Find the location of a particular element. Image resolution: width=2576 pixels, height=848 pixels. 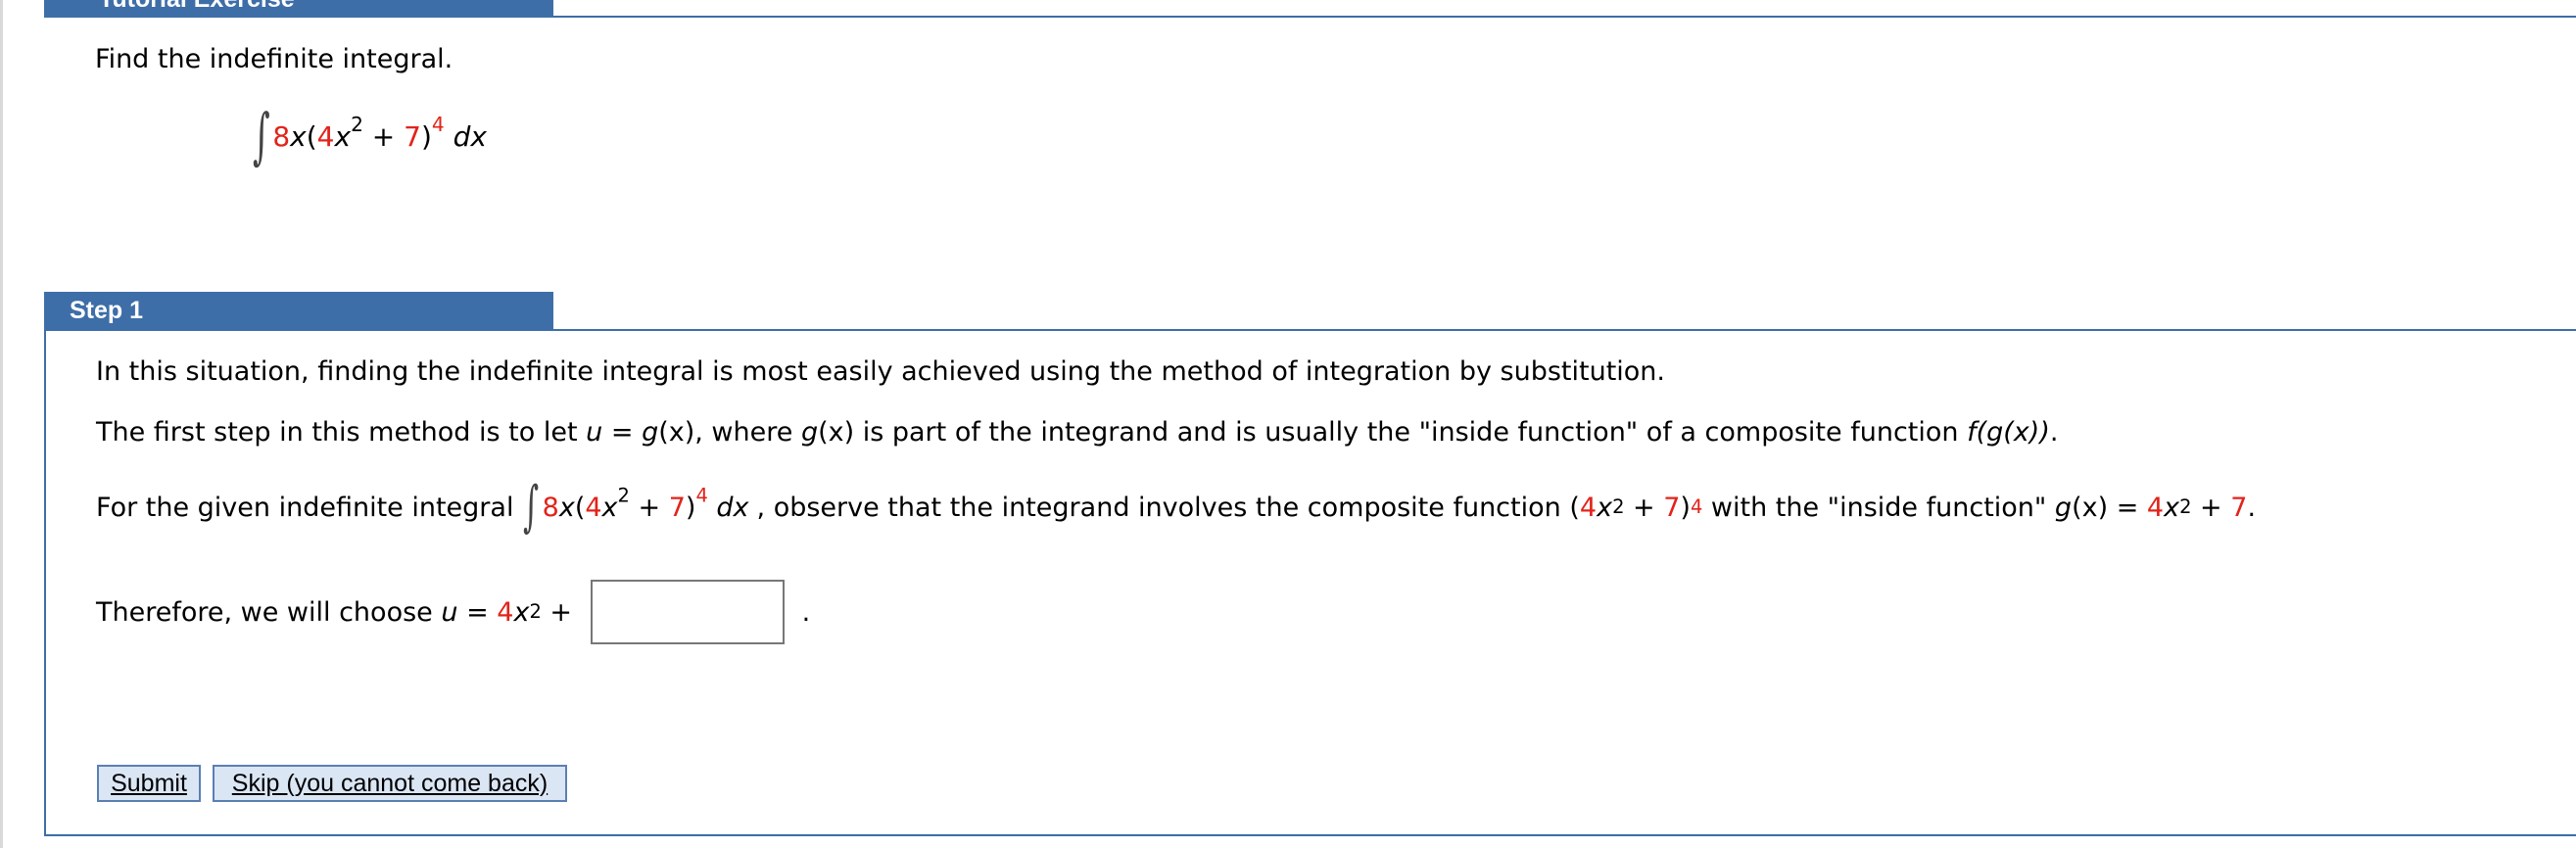

skip-button: Skip (you cannot come back) is located at coordinates (390, 783).